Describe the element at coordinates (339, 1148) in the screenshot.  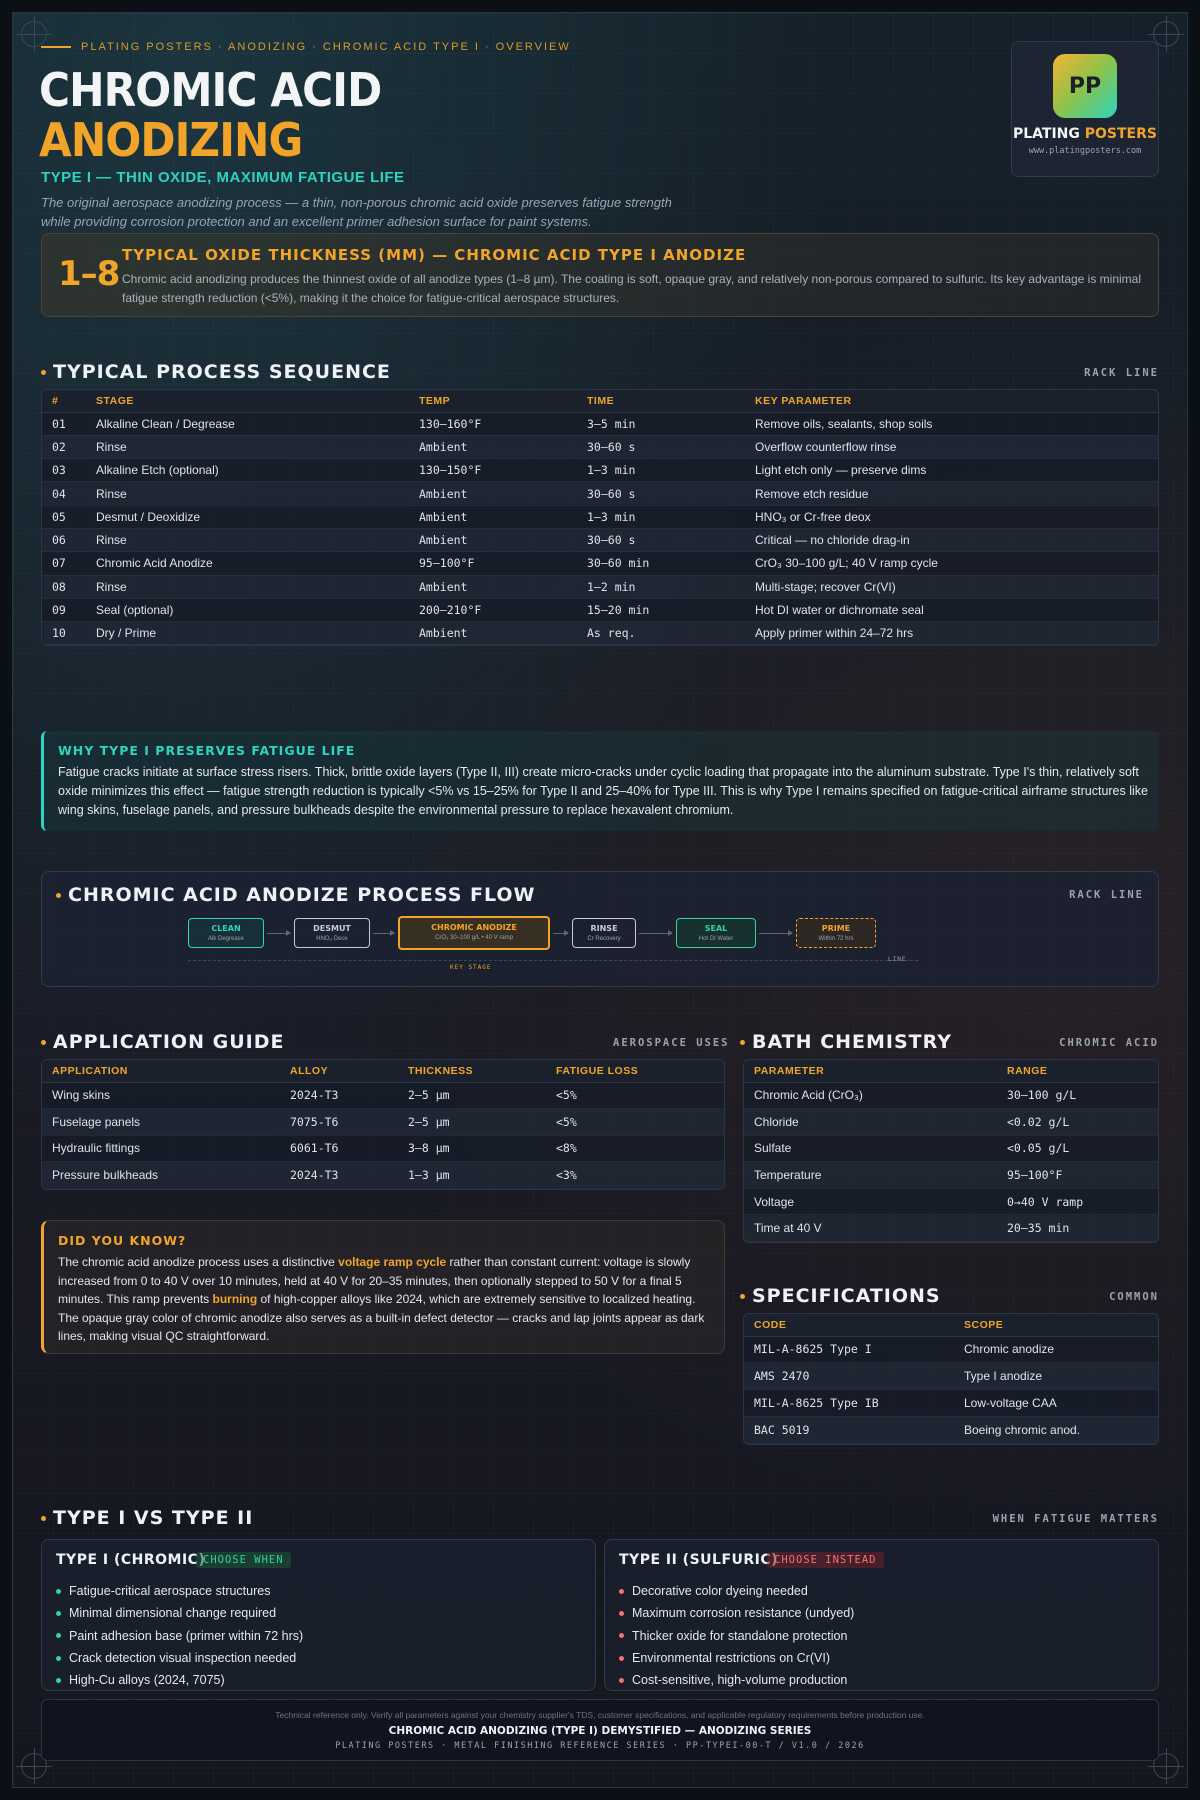
I see `table-cell: 6061-T6` at that location.